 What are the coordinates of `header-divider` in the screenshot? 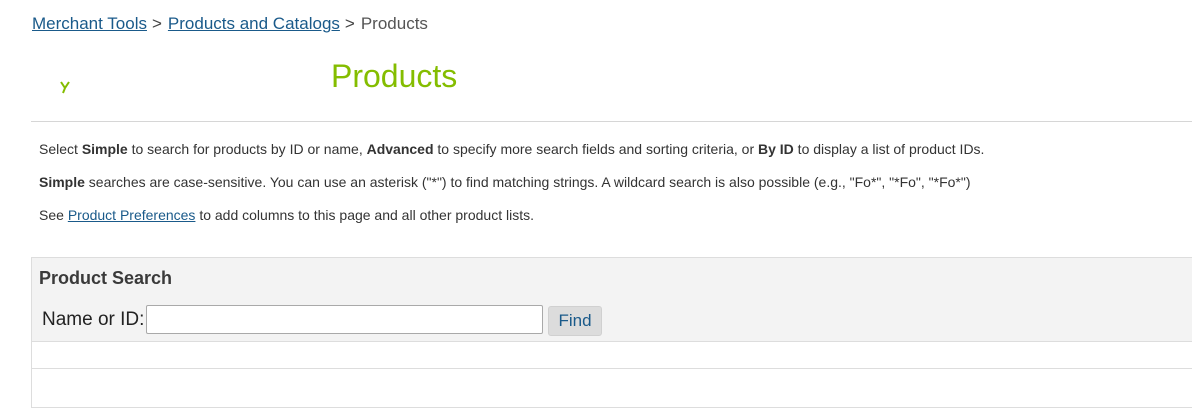 It's located at (611, 121).